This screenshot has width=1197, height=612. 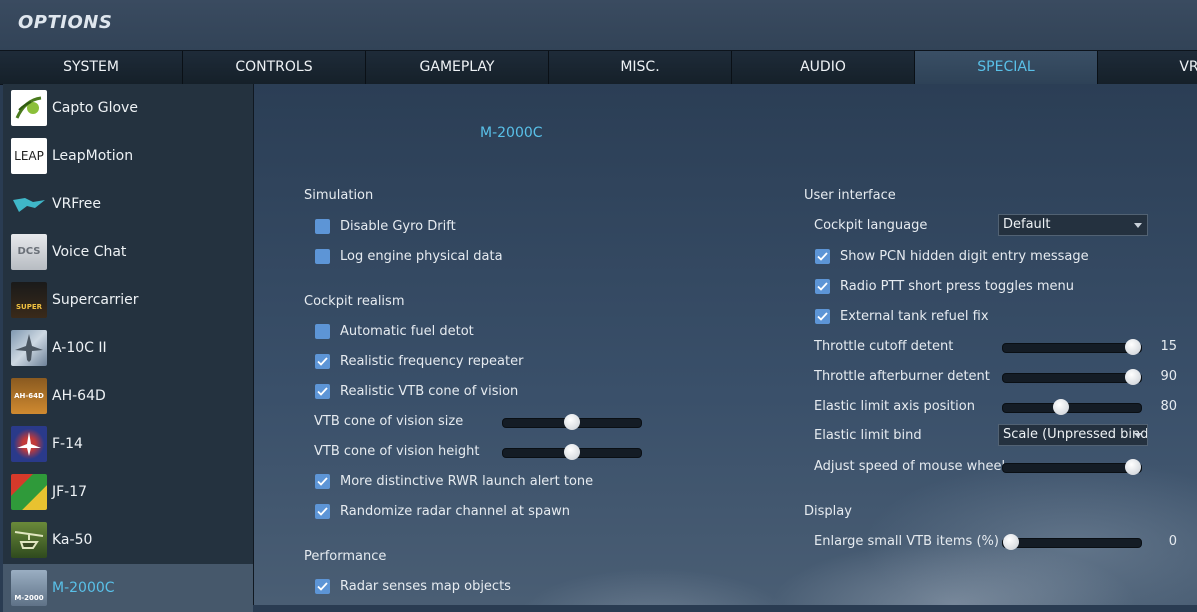 I want to click on option-label: Elastic limit bind, so click(x=868, y=435).